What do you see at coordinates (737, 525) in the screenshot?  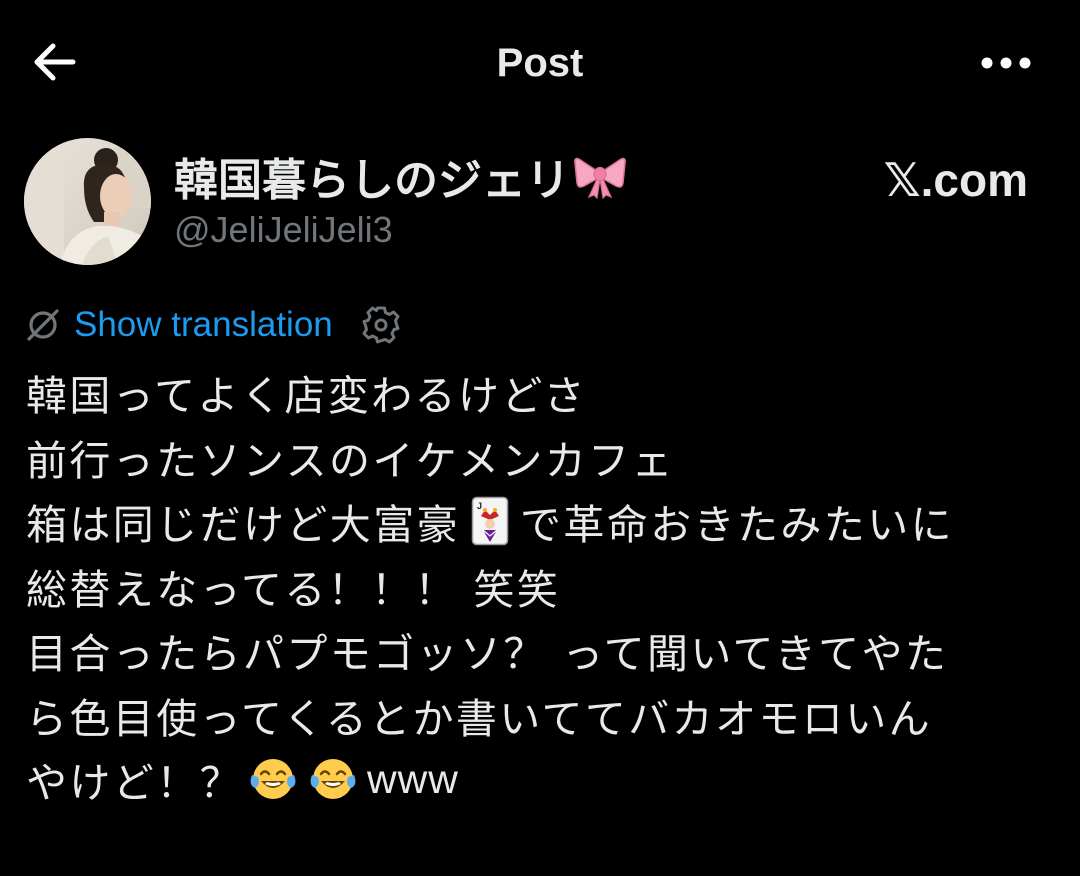 I see `post-line-text: で革命おきたみたいに` at bounding box center [737, 525].